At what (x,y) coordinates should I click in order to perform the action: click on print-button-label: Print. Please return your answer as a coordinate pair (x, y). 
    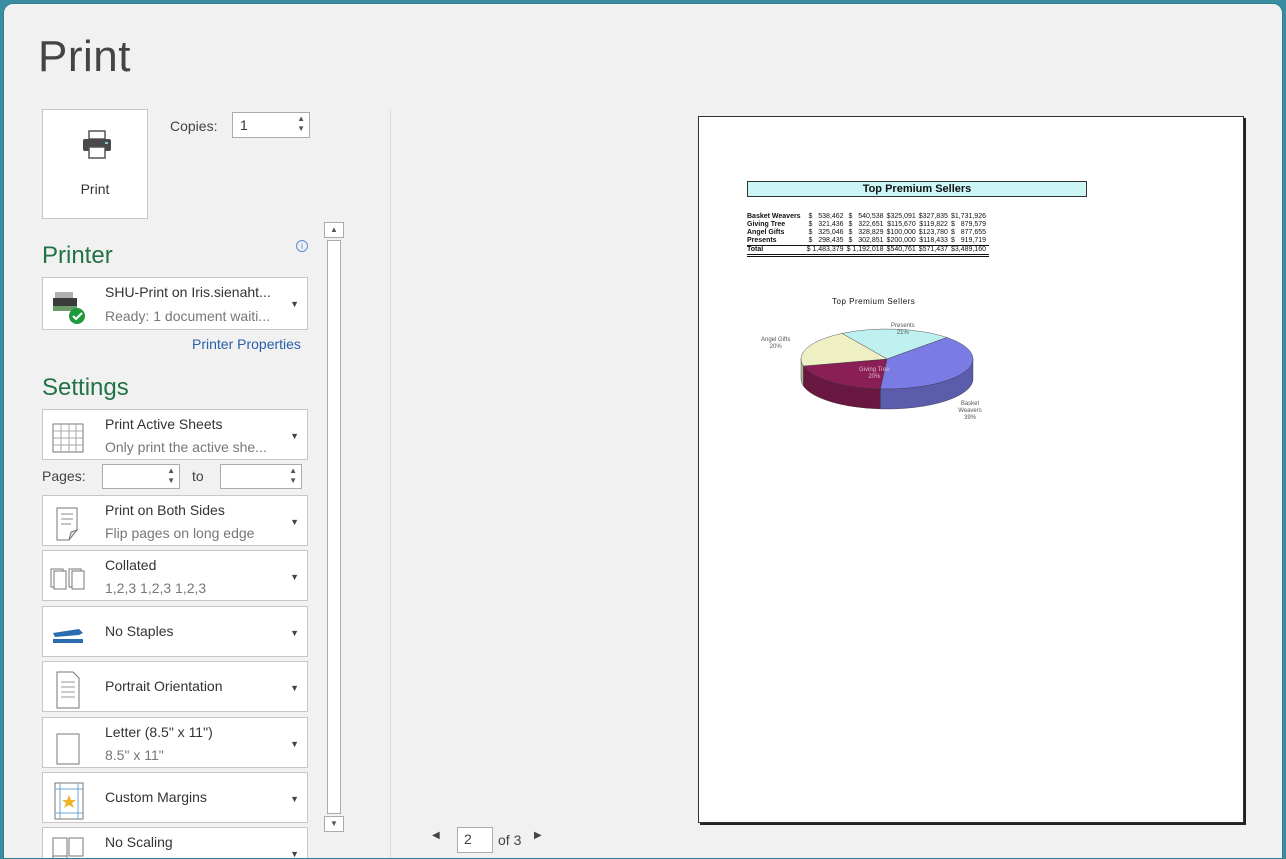
    Looking at the image, I should click on (95, 189).